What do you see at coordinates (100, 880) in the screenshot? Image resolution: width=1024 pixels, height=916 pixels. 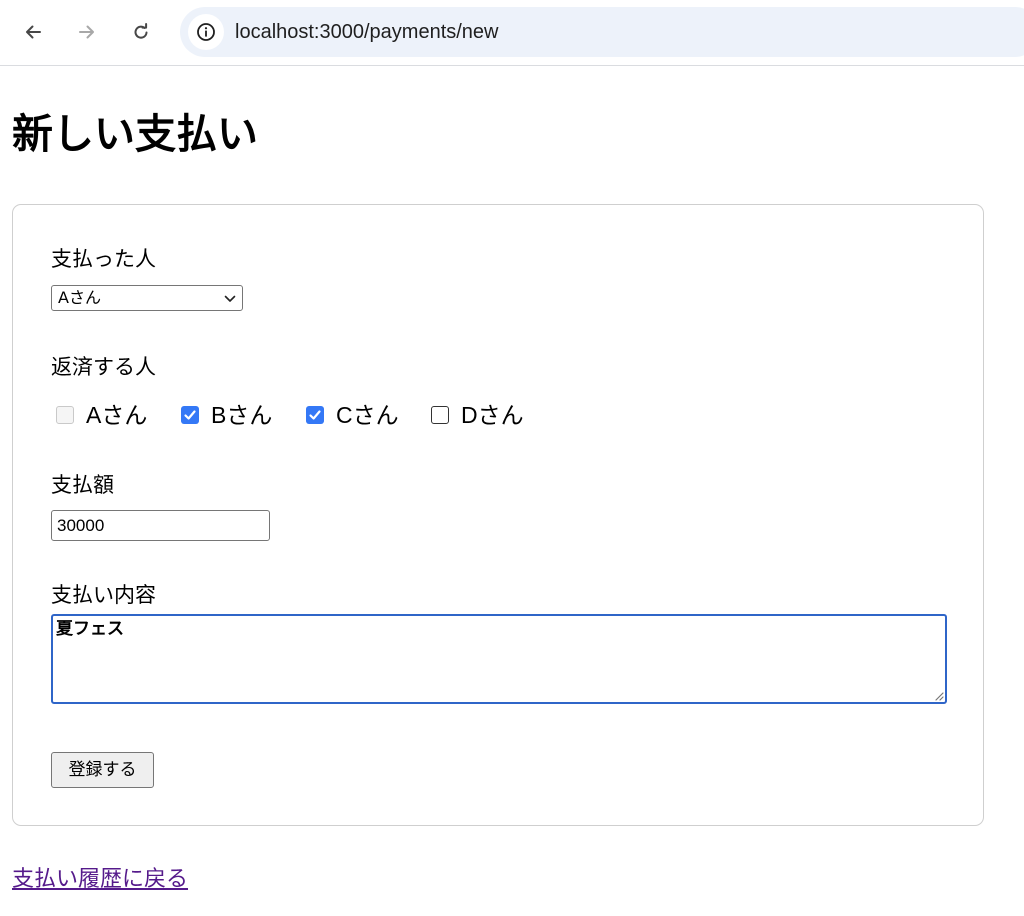 I see `back-to-history-link: 支払い履歴に戻る` at bounding box center [100, 880].